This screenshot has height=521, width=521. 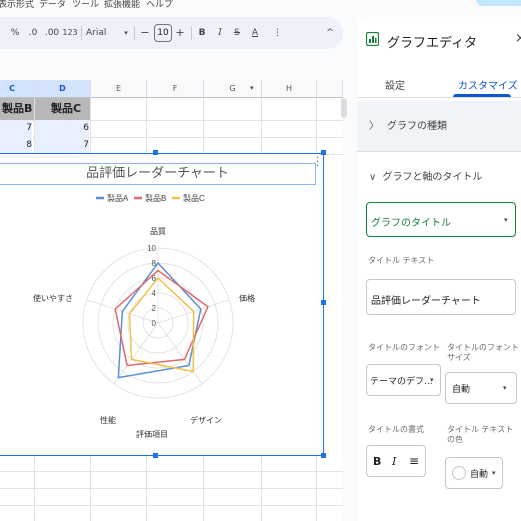 I want to click on title-format-group: B I ≡, so click(x=396, y=461).